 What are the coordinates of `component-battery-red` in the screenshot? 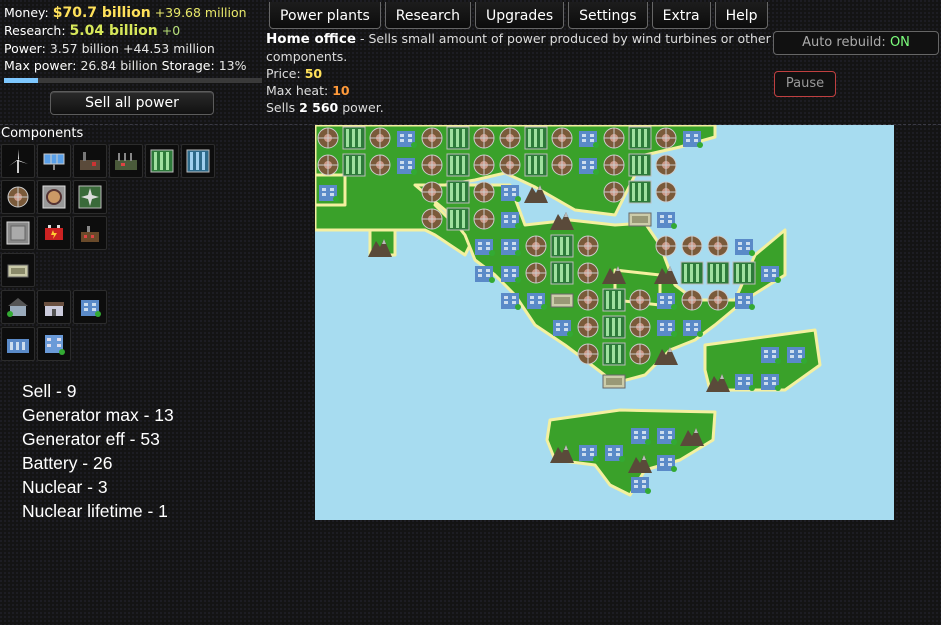 It's located at (54, 233).